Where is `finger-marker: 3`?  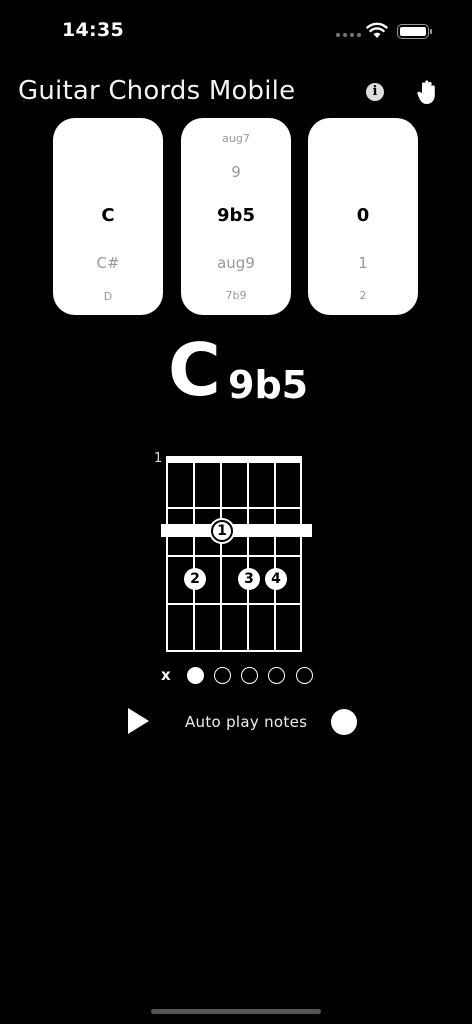
finger-marker: 3 is located at coordinates (249, 579).